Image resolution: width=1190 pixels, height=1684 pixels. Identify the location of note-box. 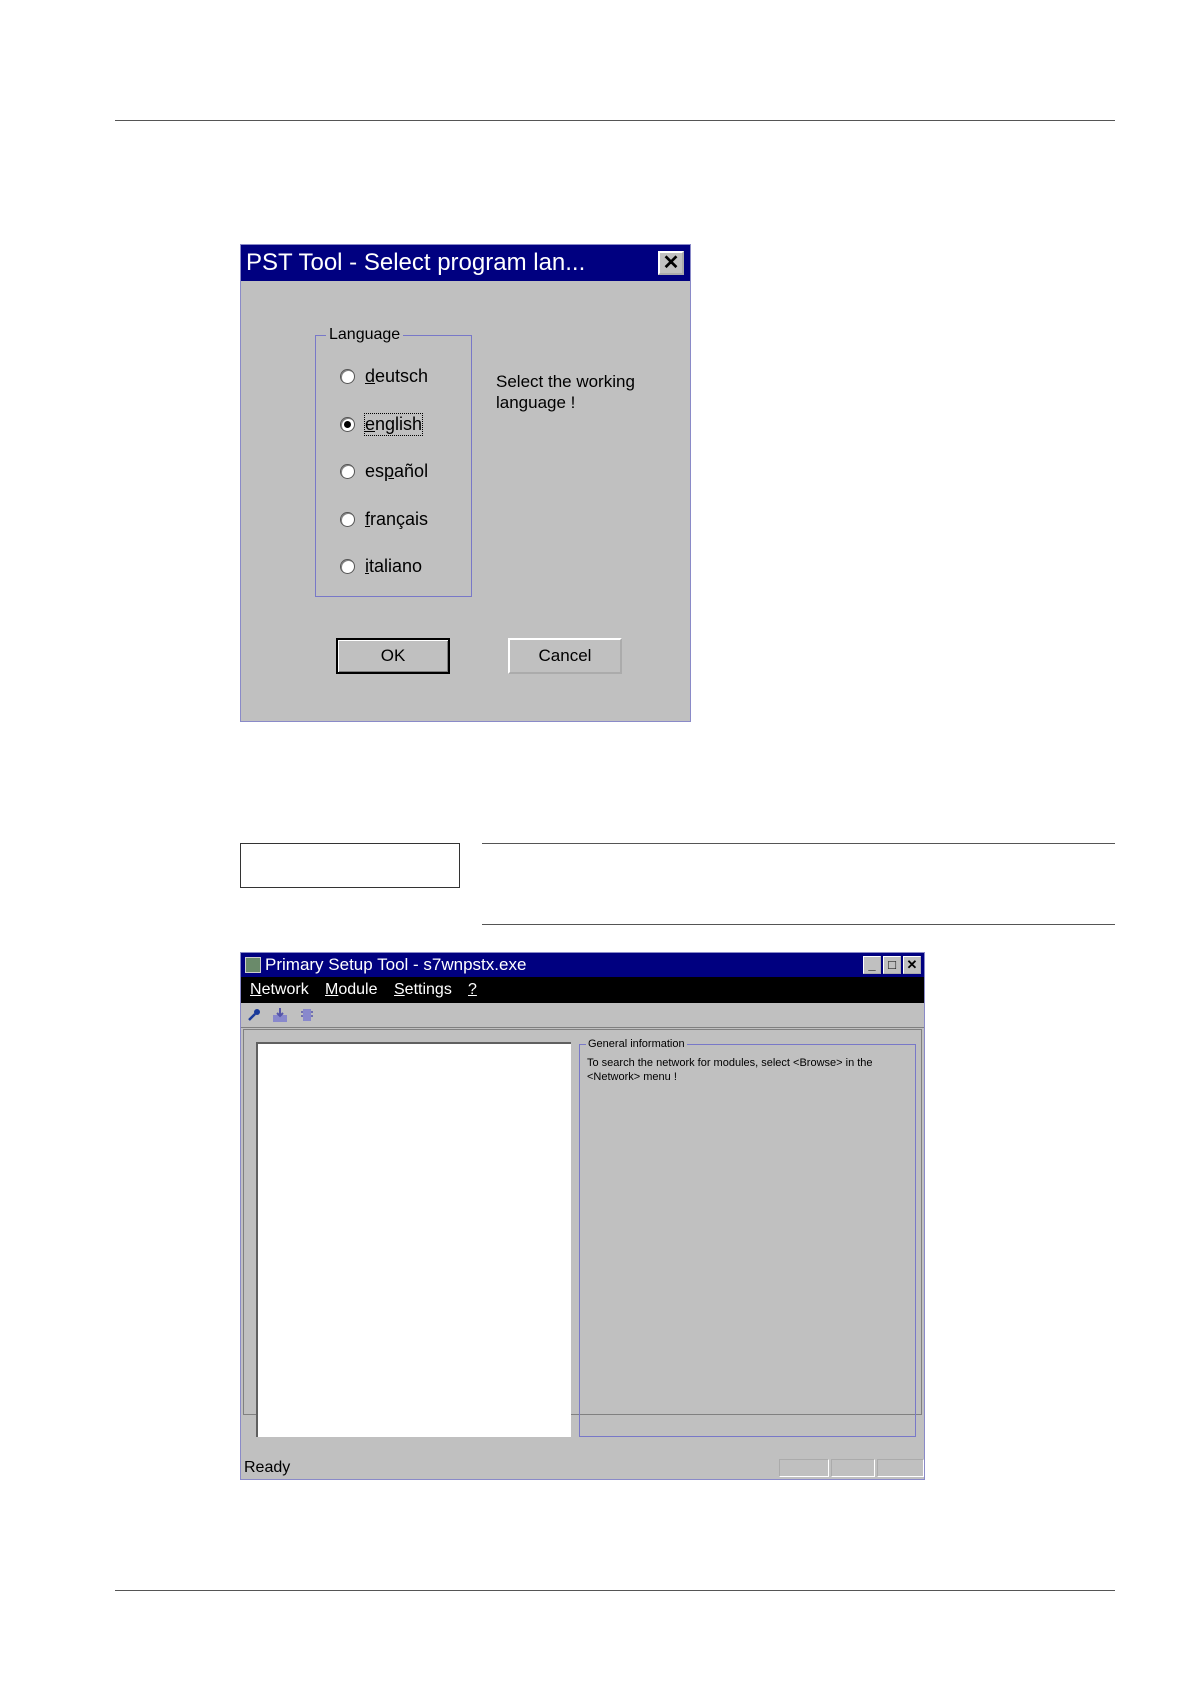
(350, 865).